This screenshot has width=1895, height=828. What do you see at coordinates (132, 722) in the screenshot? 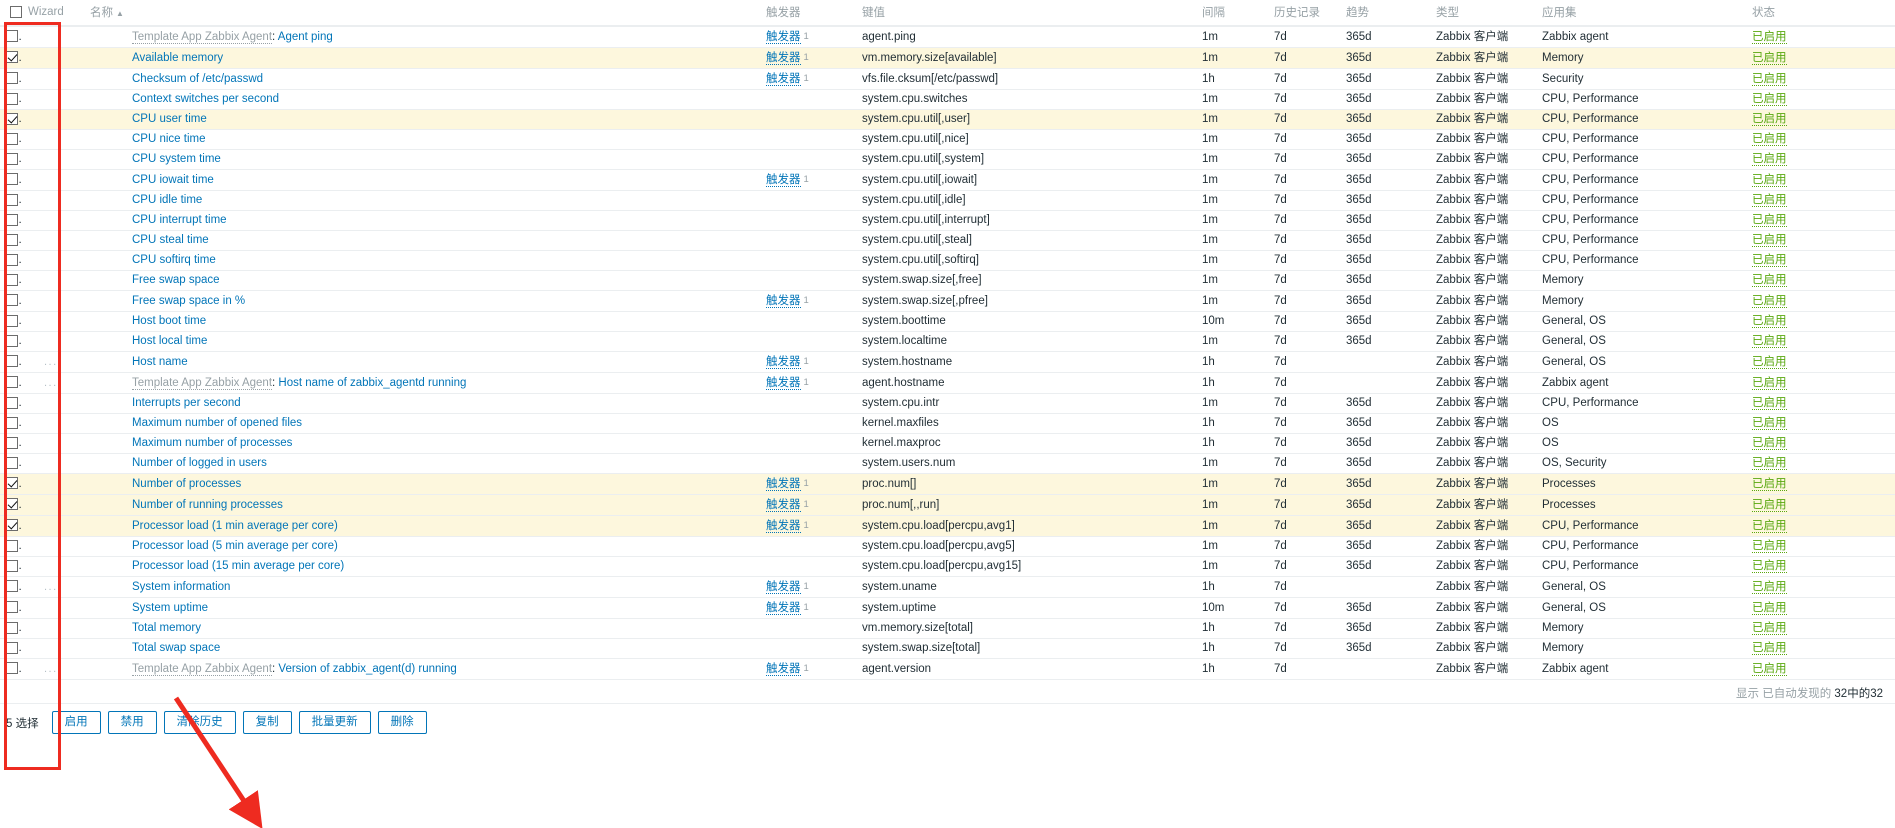
I see `disable-button: 禁用` at bounding box center [132, 722].